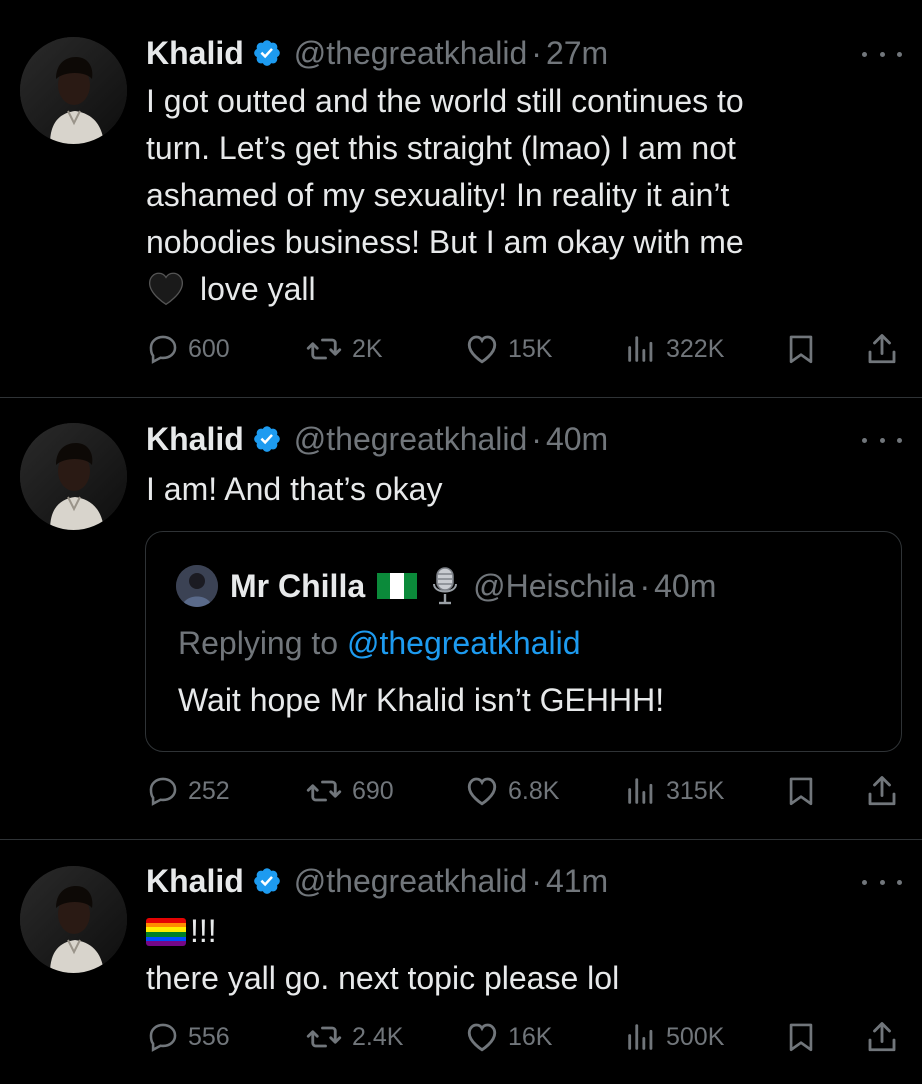 Image resolution: width=922 pixels, height=1084 pixels. I want to click on retweet-button: 690, so click(349, 791).